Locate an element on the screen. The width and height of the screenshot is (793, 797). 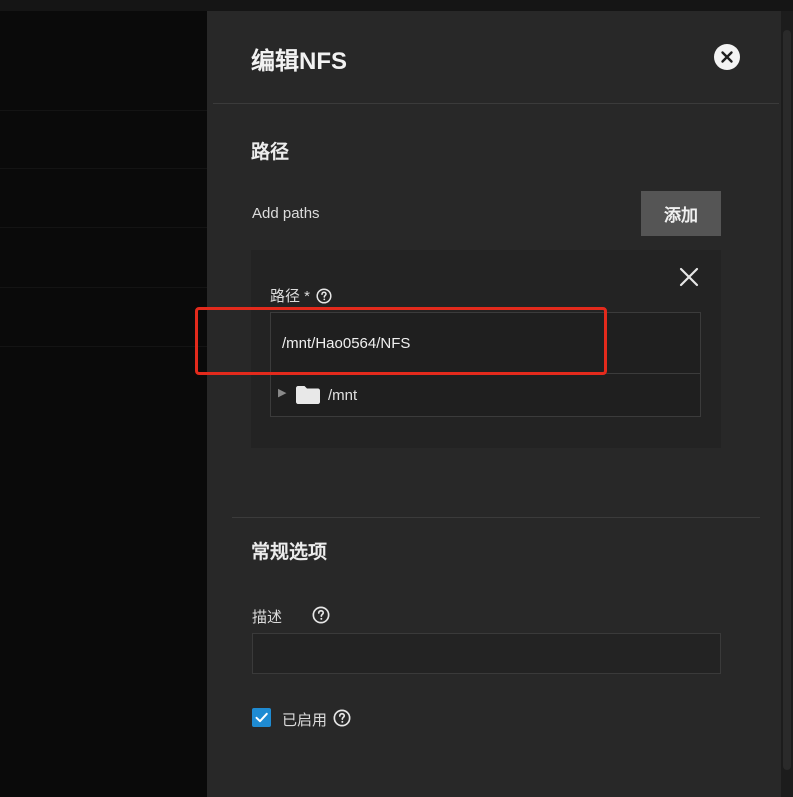
enabled-checkbox is located at coordinates (261, 717).